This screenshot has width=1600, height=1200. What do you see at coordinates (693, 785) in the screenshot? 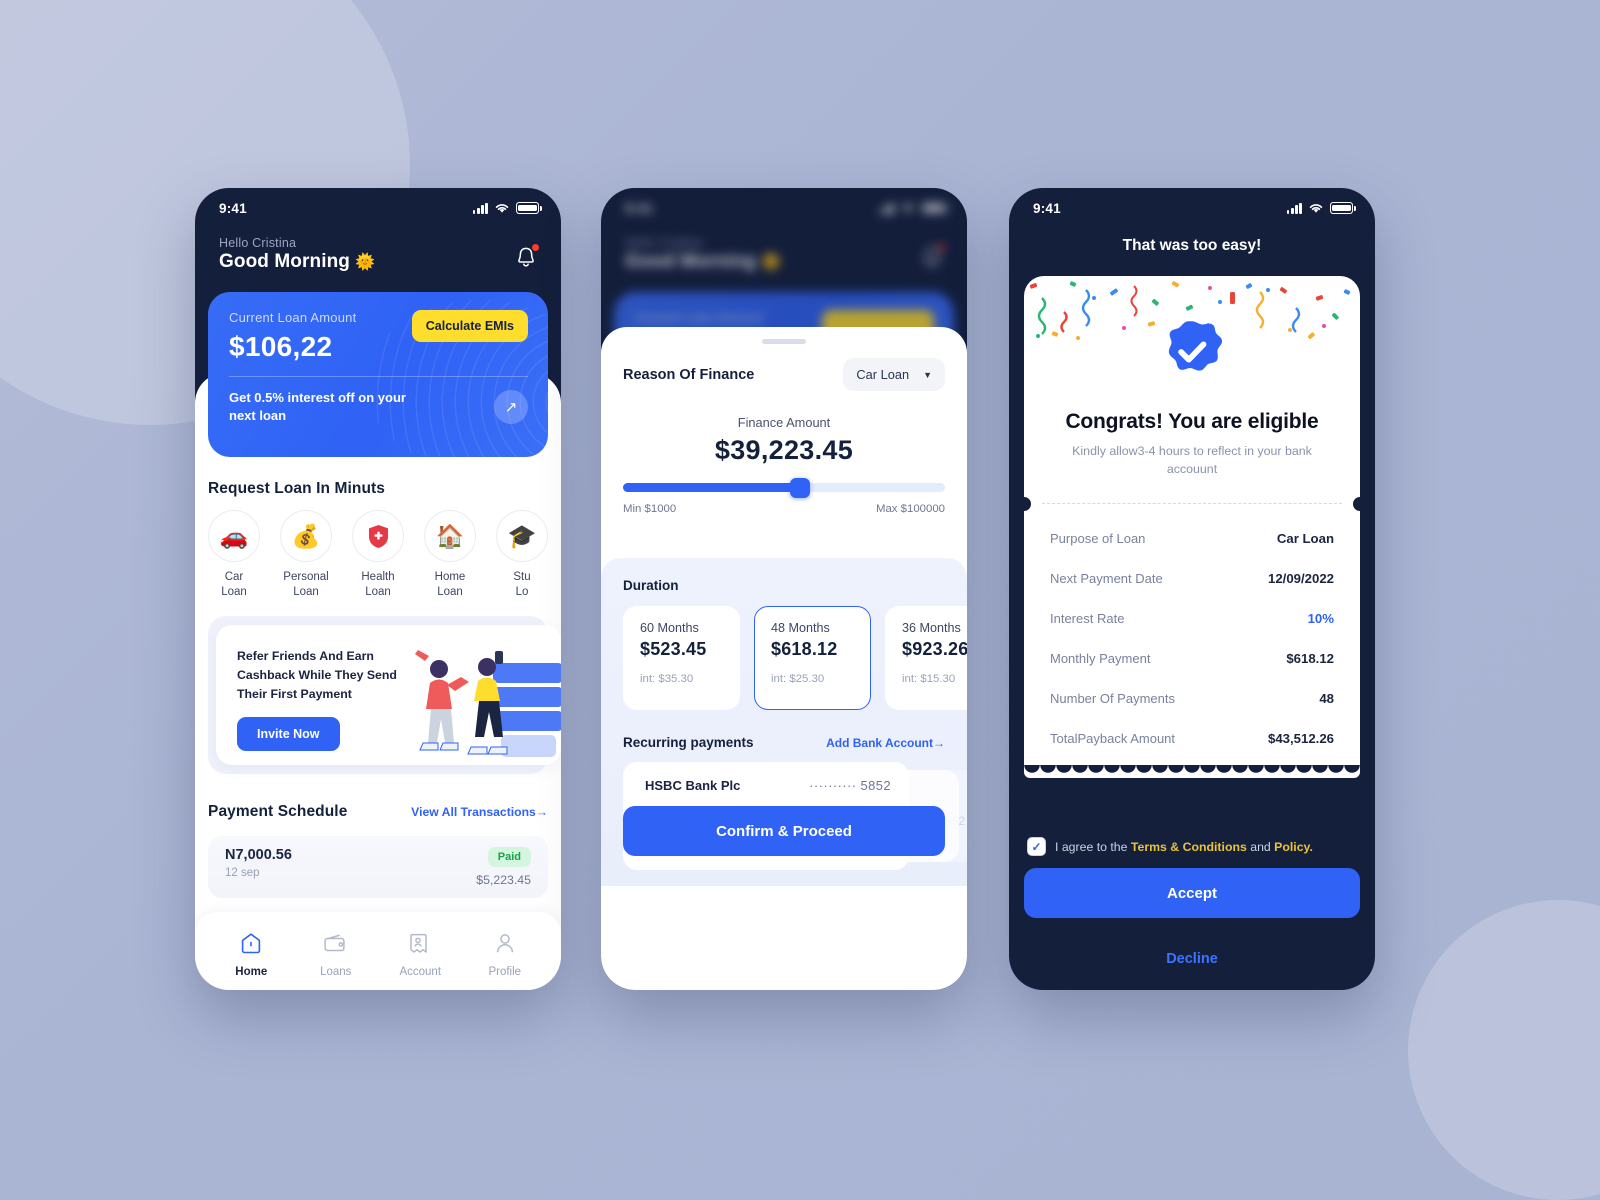
I see `bank-name: HSBC Bank Plc` at bounding box center [693, 785].